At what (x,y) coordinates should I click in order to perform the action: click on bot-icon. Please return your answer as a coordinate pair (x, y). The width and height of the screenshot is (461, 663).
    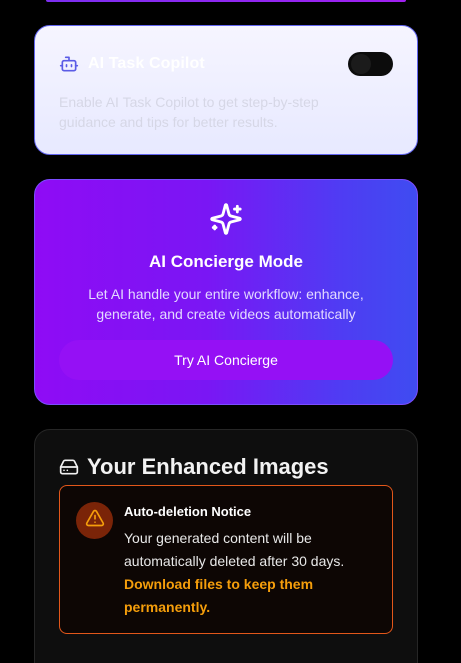
    Looking at the image, I should click on (69, 64).